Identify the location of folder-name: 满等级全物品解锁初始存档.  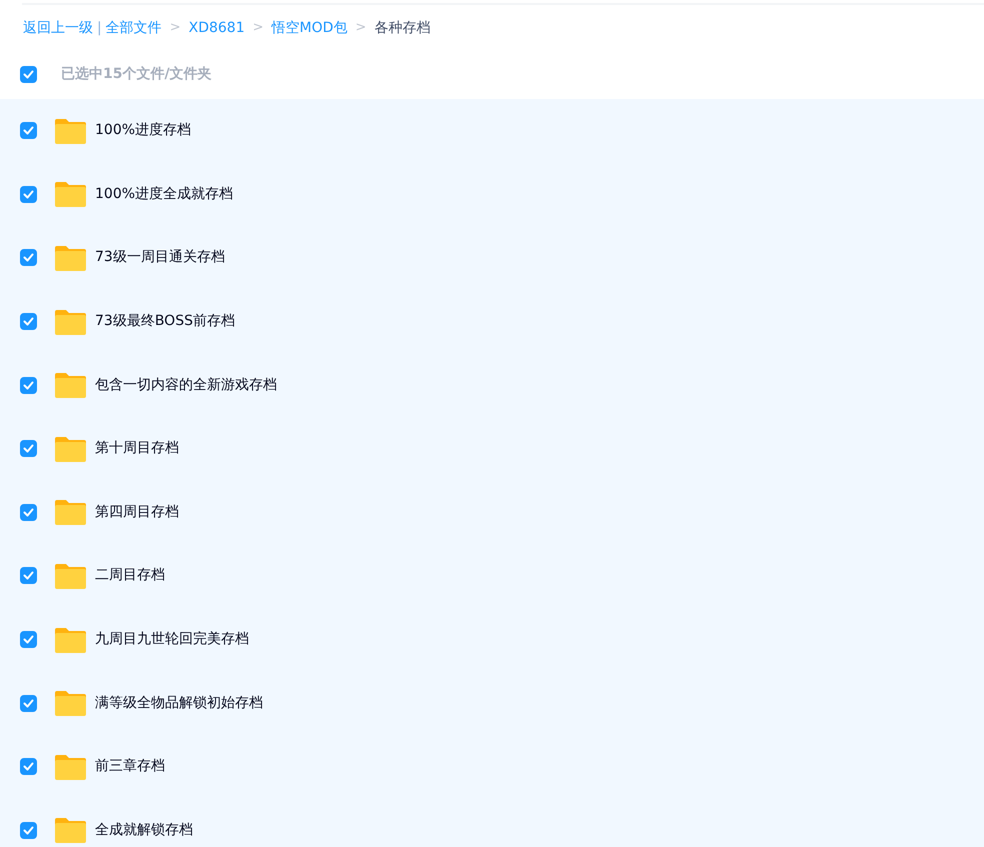
(179, 703).